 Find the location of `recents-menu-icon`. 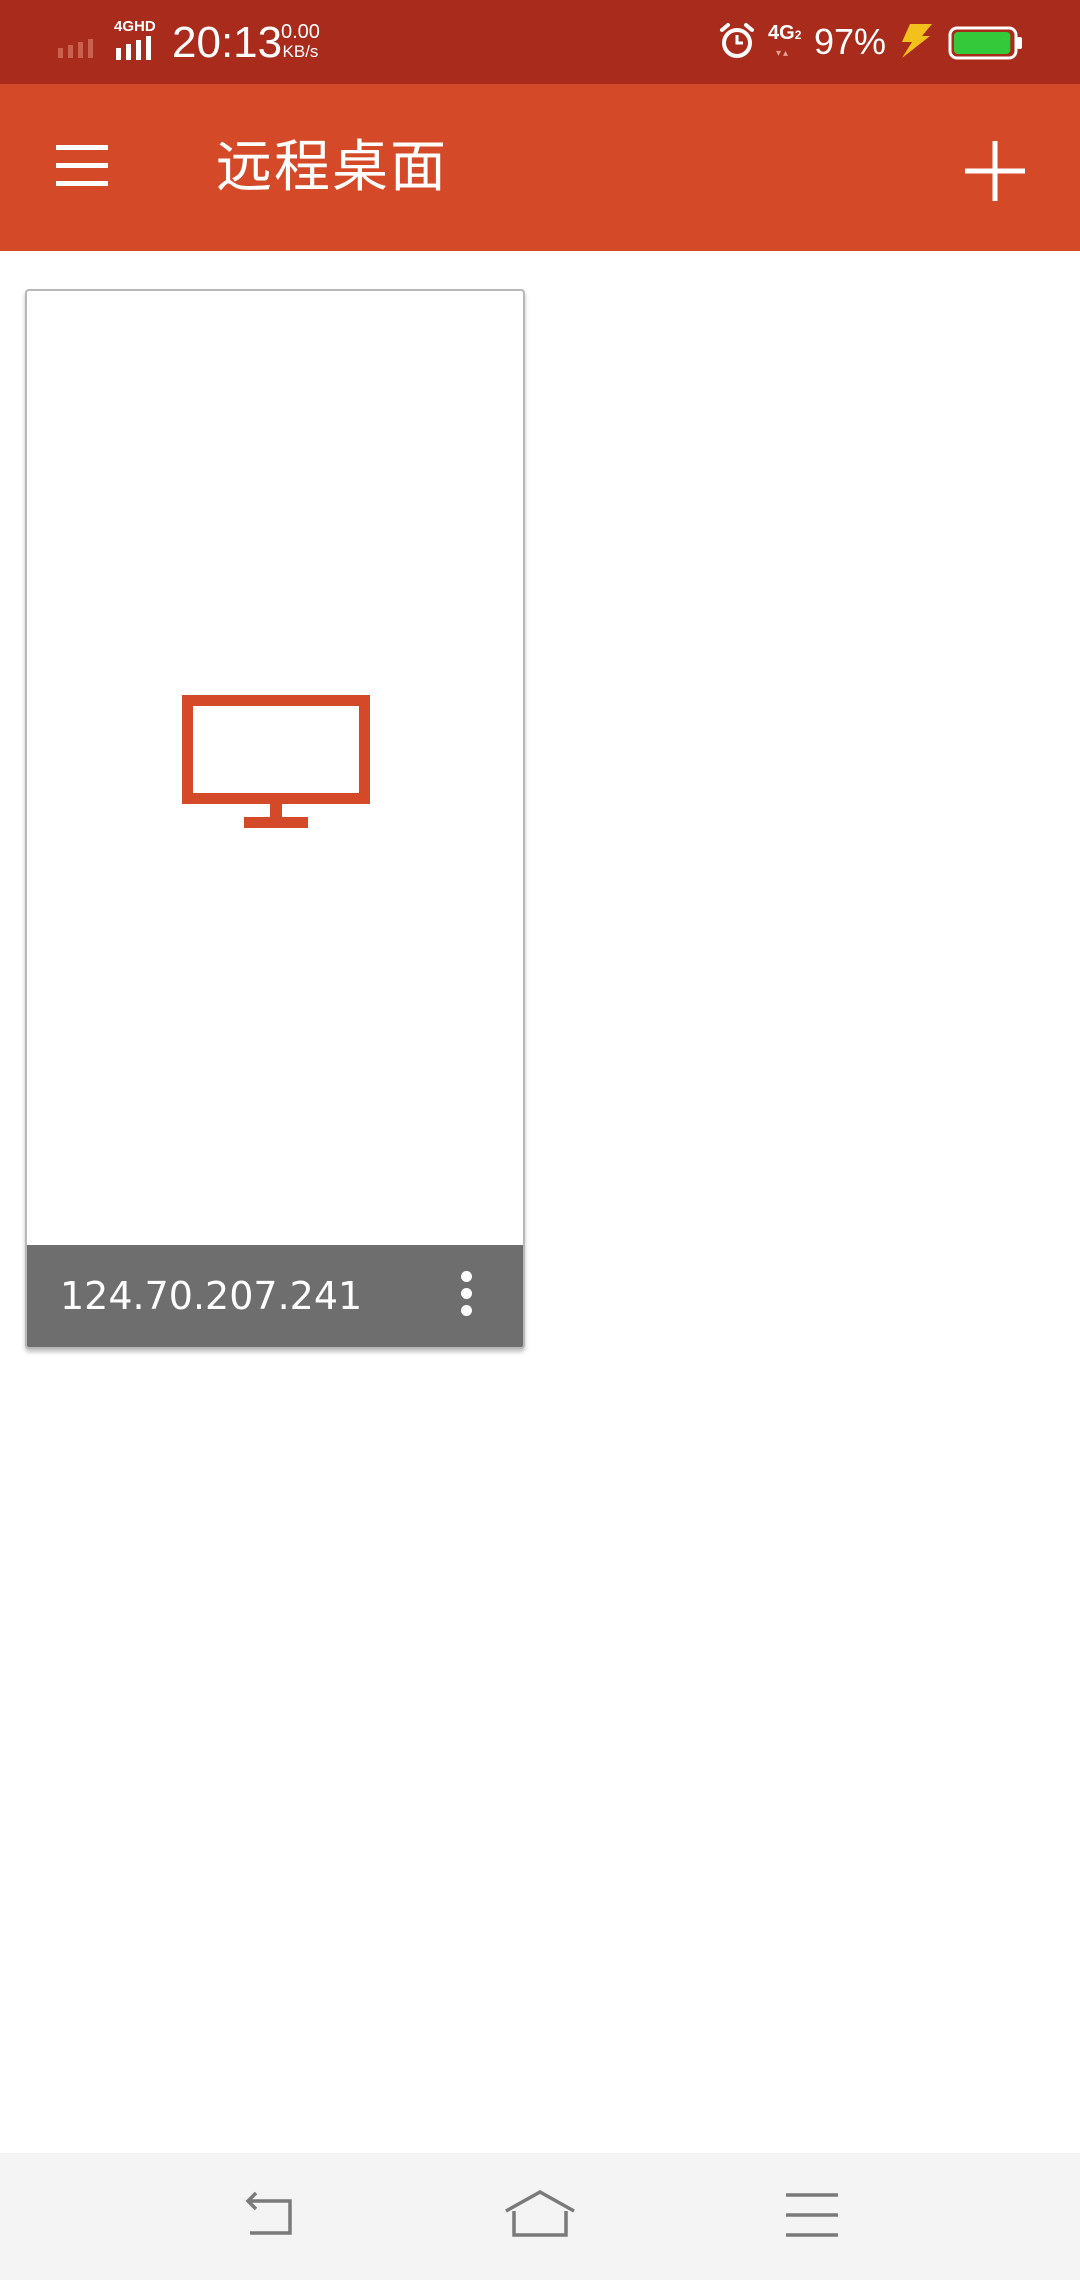

recents-menu-icon is located at coordinates (812, 2215).